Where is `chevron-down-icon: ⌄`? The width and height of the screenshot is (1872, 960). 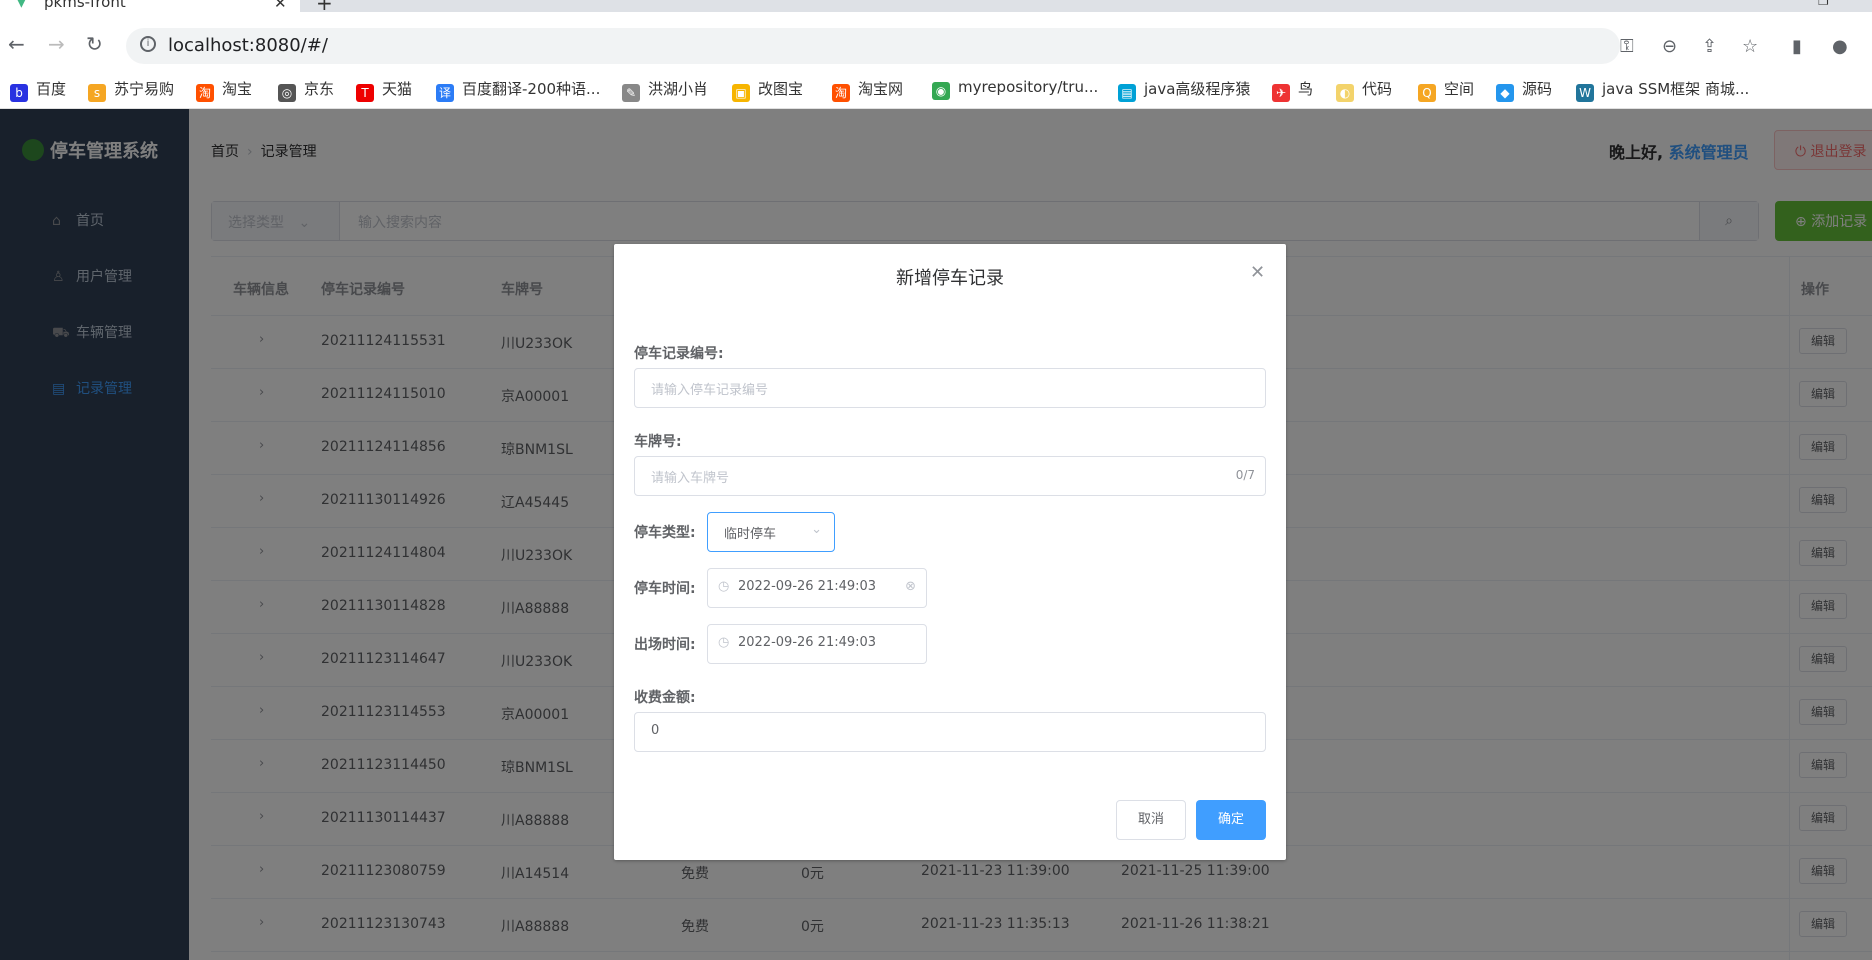
chevron-down-icon: ⌄ is located at coordinates (816, 529).